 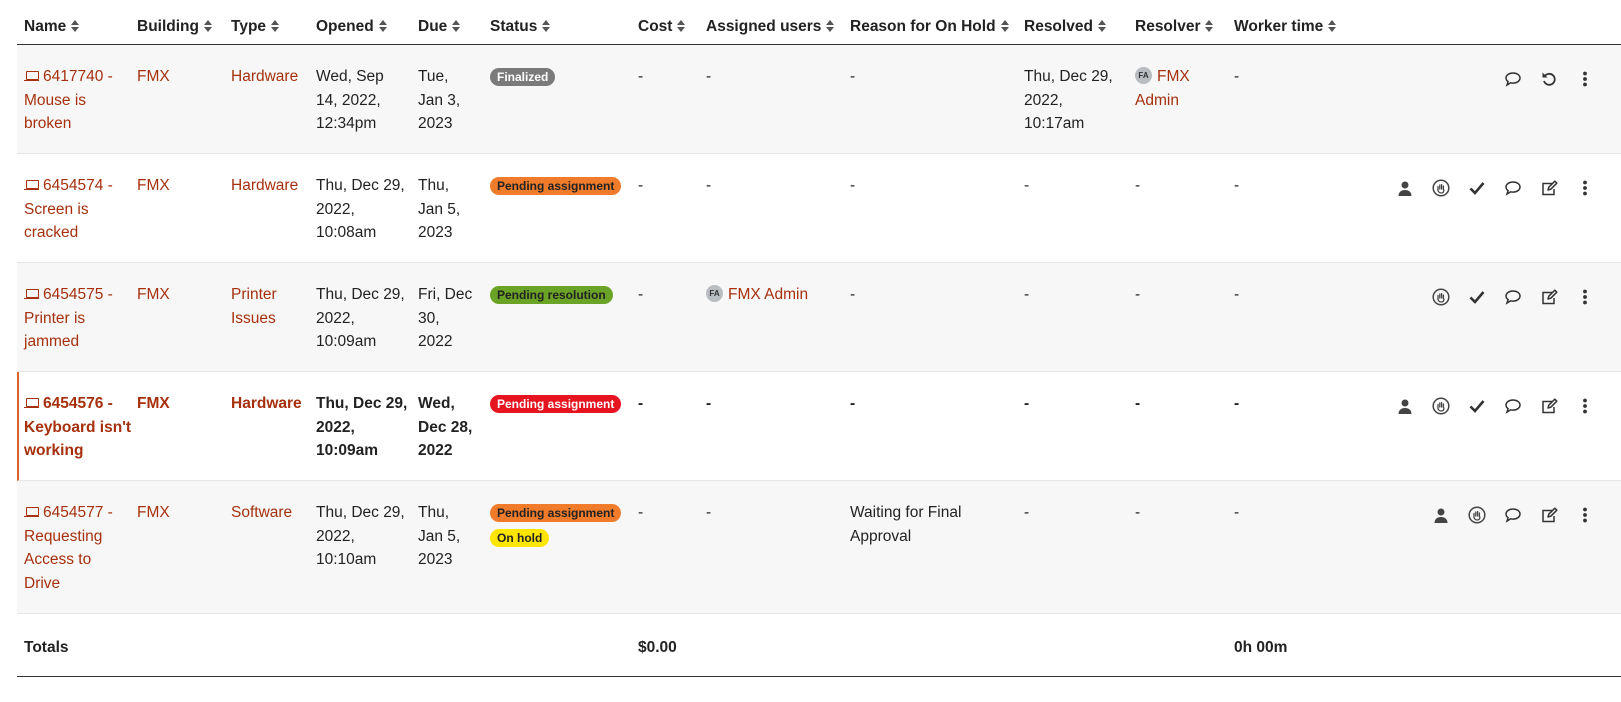 What do you see at coordinates (255, 27) in the screenshot?
I see `column-header-type: Type` at bounding box center [255, 27].